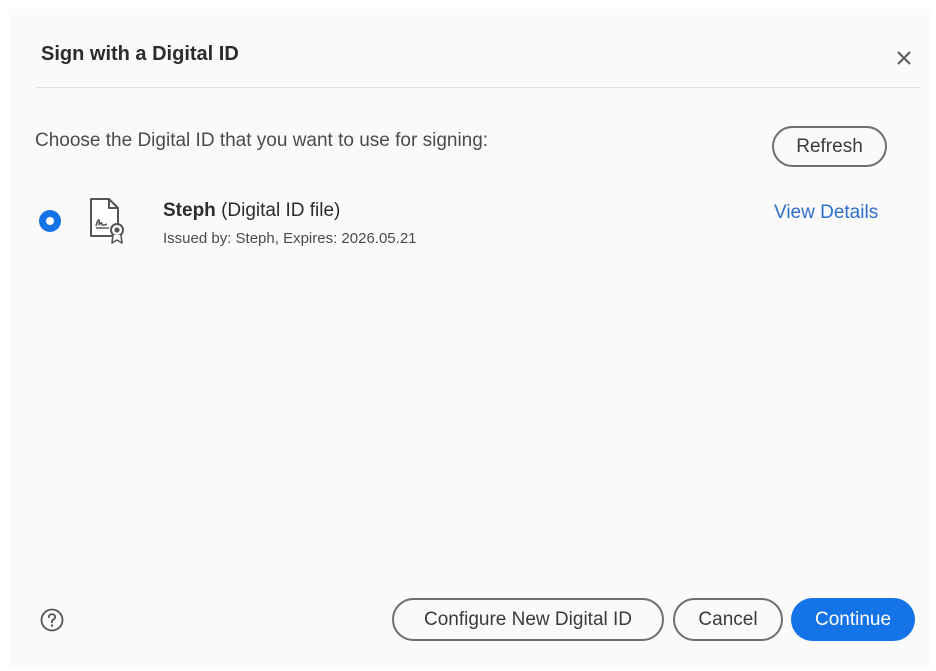 This screenshot has width=936, height=671. I want to click on digital-id-radio, so click(50, 221).